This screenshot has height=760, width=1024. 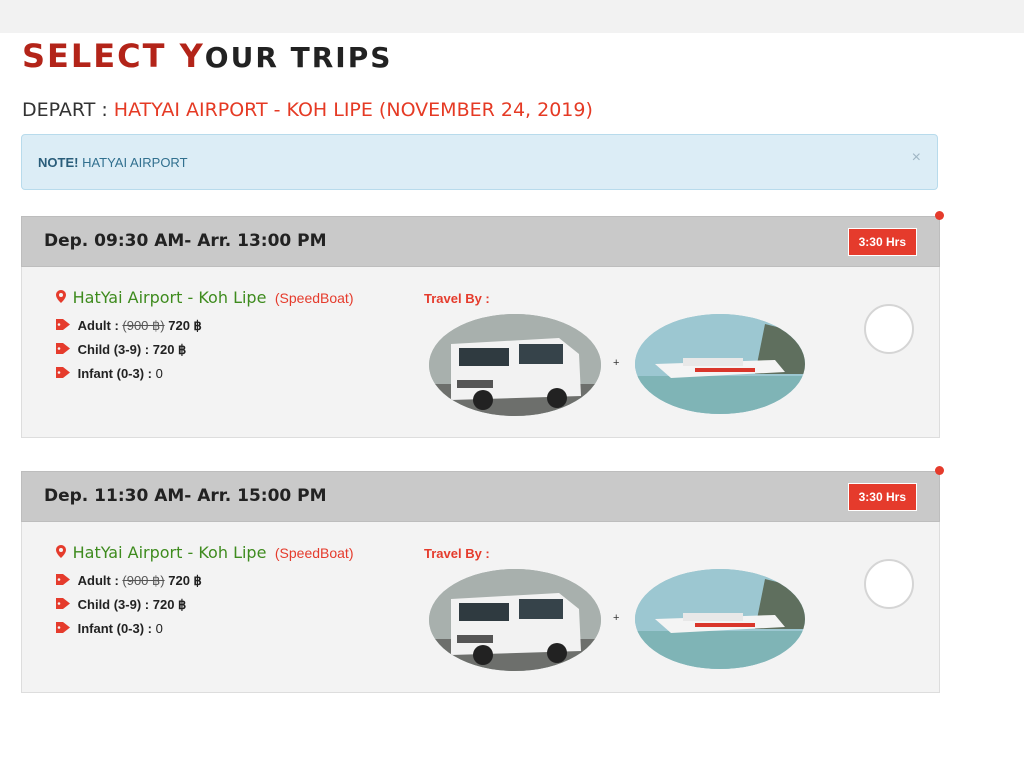 I want to click on close-icon: ×, so click(x=916, y=158).